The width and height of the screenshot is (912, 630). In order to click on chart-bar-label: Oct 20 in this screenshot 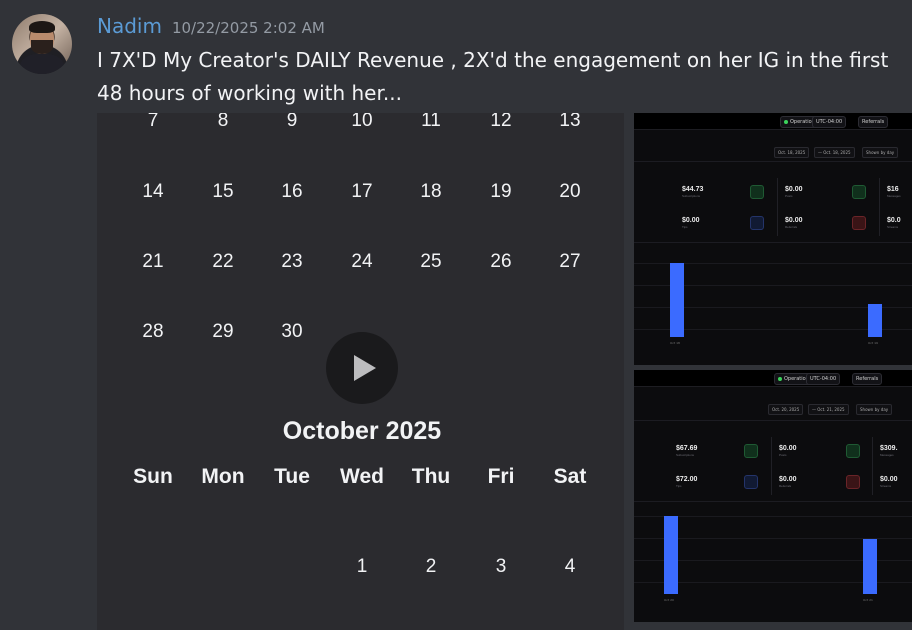, I will do `click(669, 600)`.